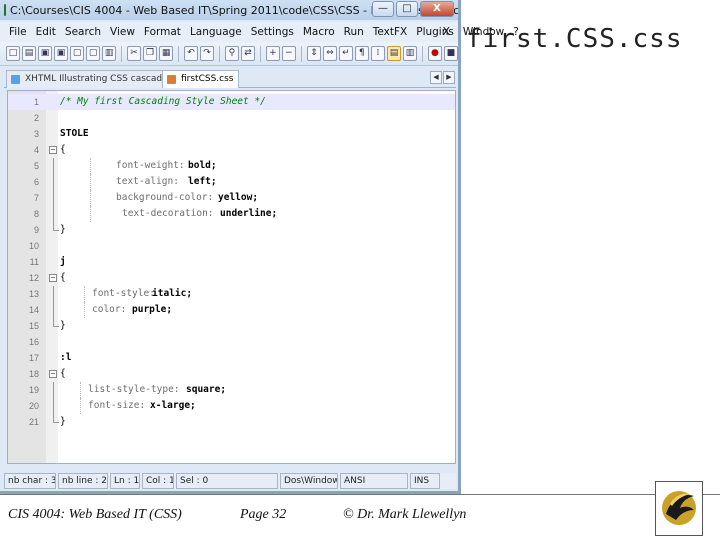 The height and width of the screenshot is (540, 720). What do you see at coordinates (36, 214) in the screenshot?
I see `line-number: 8` at bounding box center [36, 214].